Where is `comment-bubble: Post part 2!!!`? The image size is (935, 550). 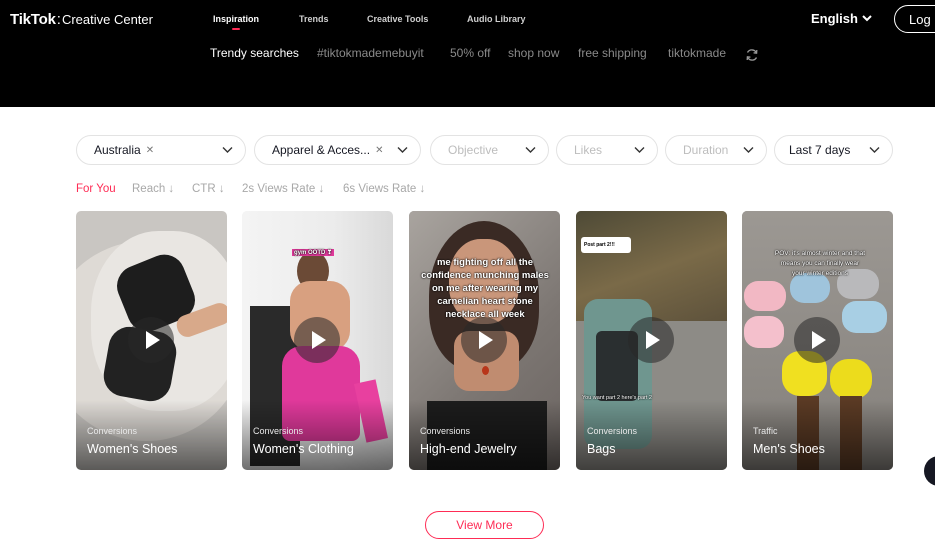
comment-bubble: Post part 2!!! is located at coordinates (606, 245).